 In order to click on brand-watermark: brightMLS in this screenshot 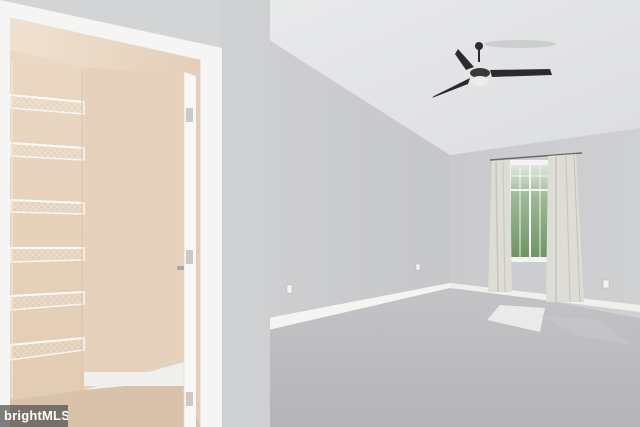, I will do `click(34, 416)`.